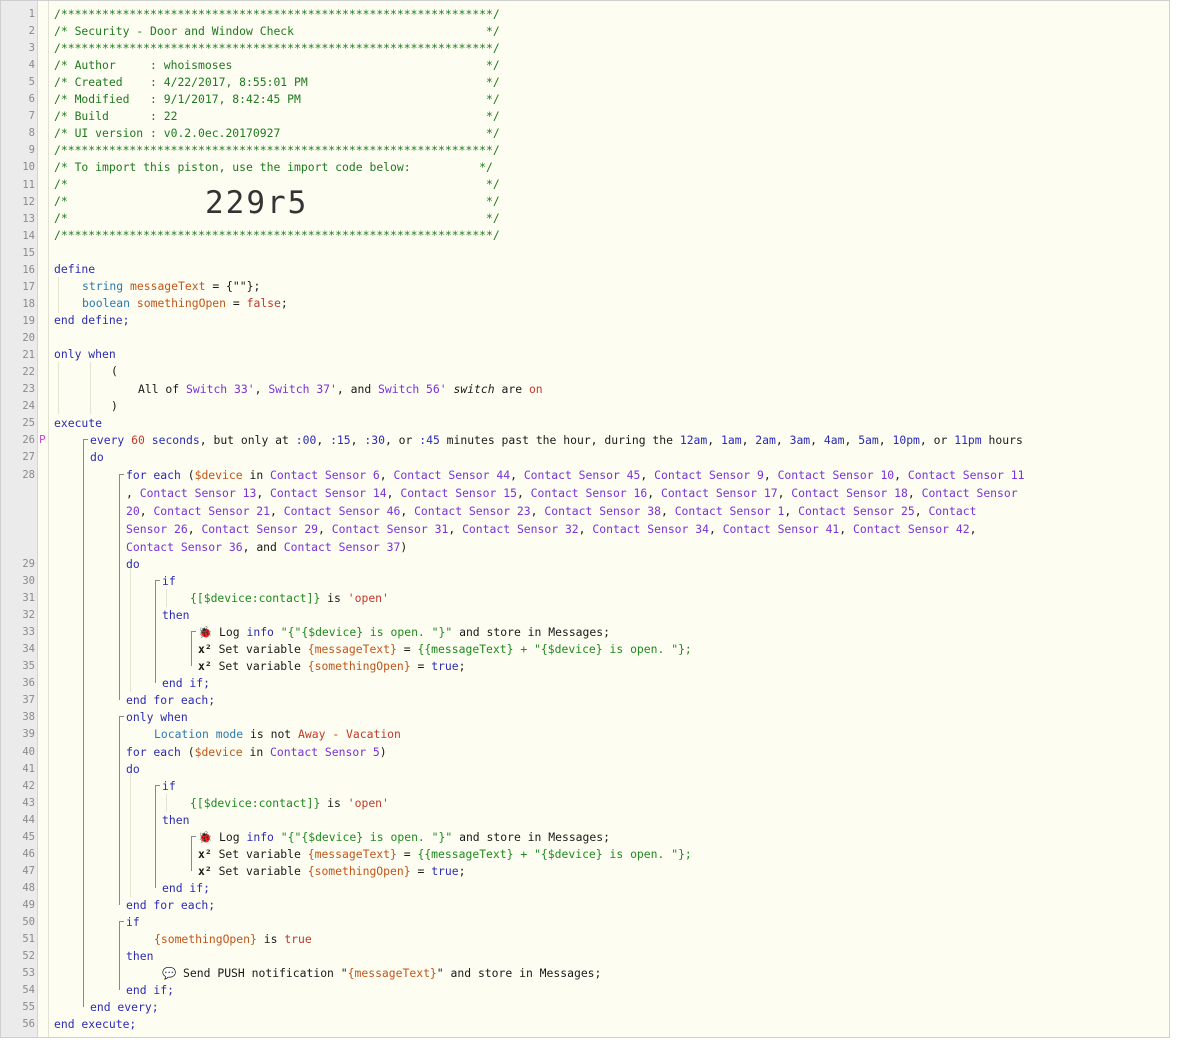 The image size is (1178, 1045). What do you see at coordinates (28, 632) in the screenshot?
I see `line-number: 33` at bounding box center [28, 632].